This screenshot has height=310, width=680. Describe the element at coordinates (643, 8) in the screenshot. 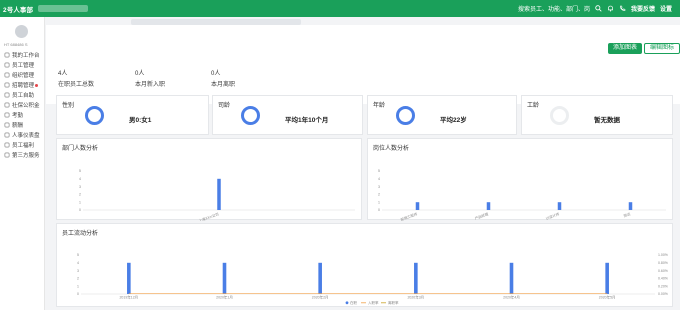

I see `feedback-link: 我要反馈` at that location.